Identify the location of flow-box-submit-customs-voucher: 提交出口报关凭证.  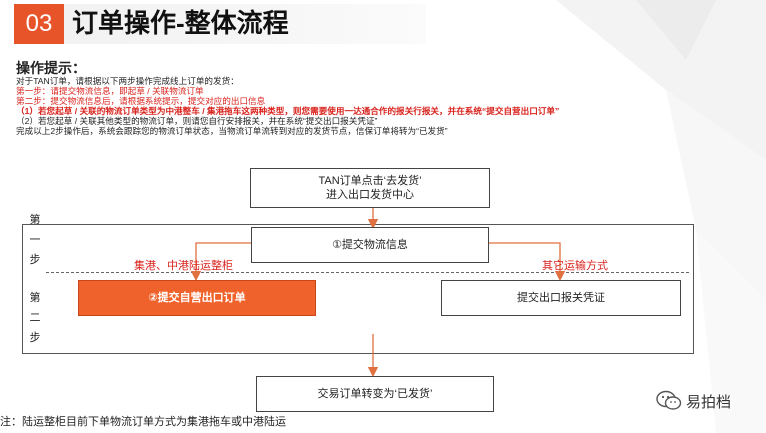
(561, 298).